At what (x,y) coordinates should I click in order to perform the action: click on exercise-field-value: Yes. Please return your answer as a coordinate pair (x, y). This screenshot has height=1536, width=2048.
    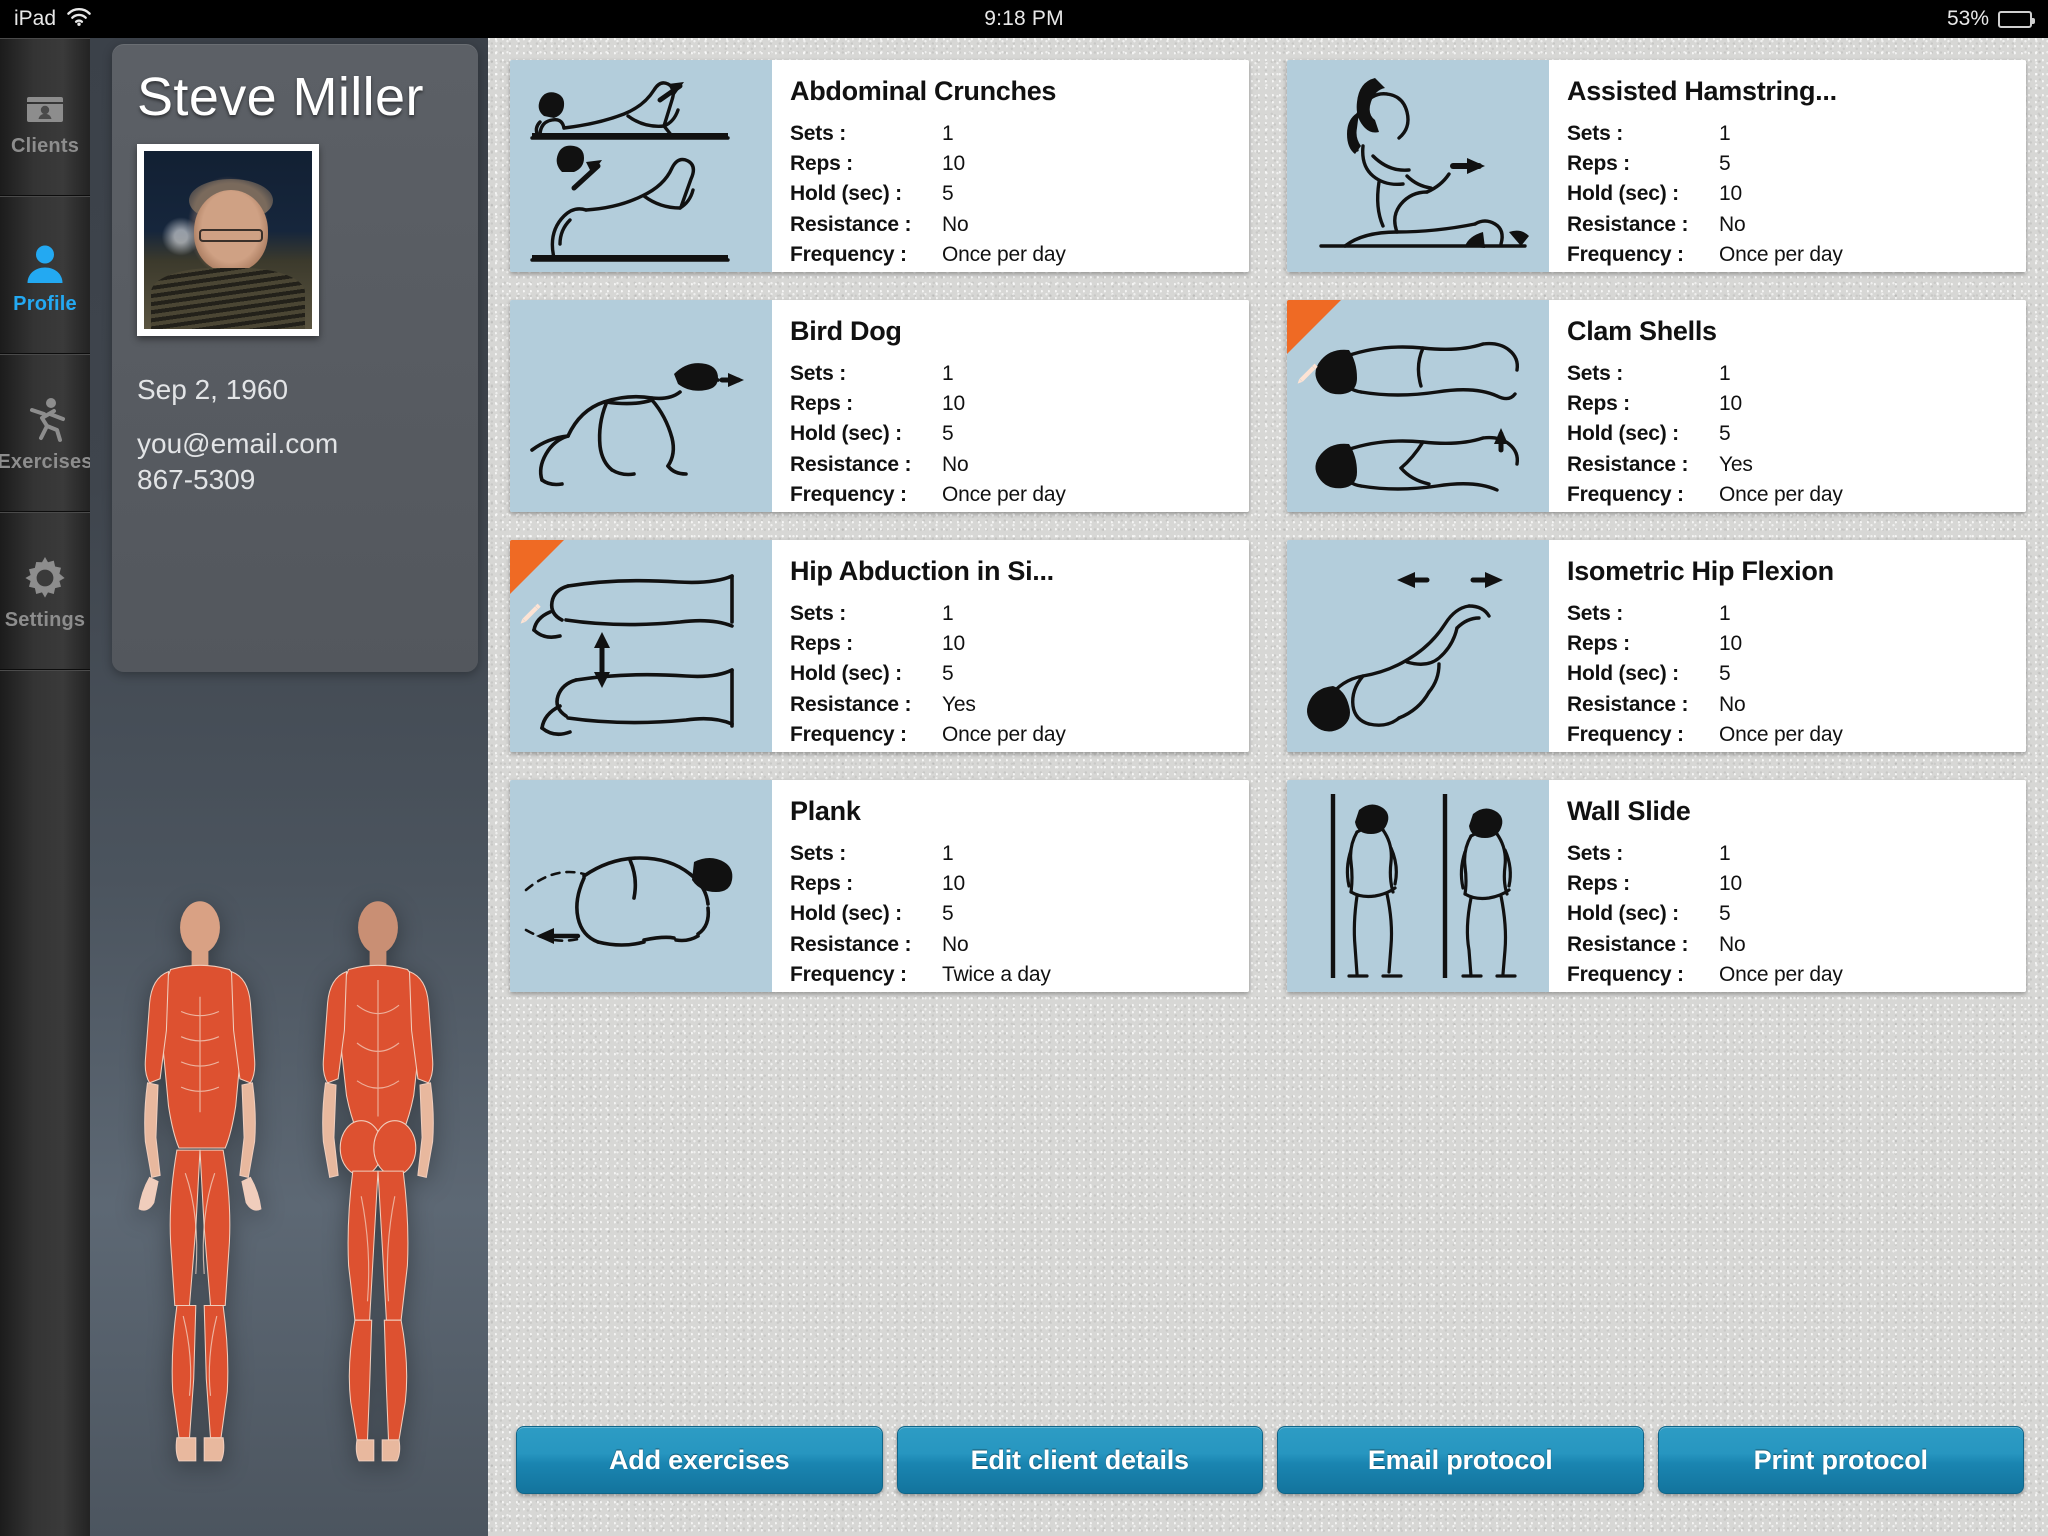
    Looking at the image, I should click on (959, 704).